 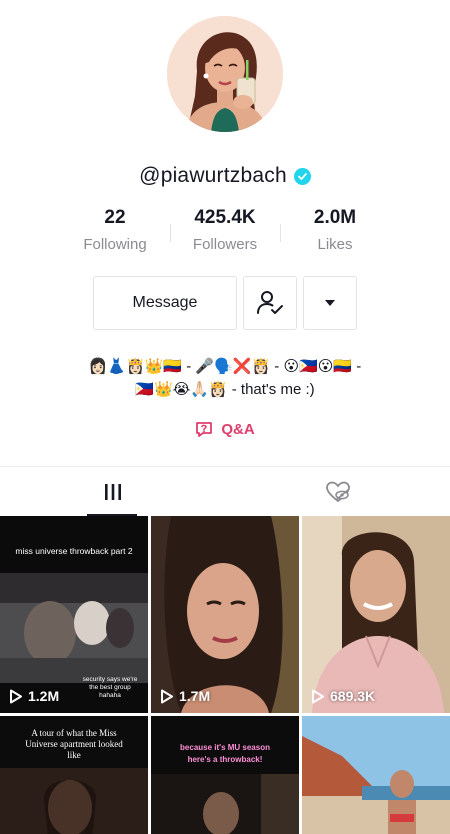 What do you see at coordinates (115, 230) in the screenshot?
I see `stat-following: 22 Following` at bounding box center [115, 230].